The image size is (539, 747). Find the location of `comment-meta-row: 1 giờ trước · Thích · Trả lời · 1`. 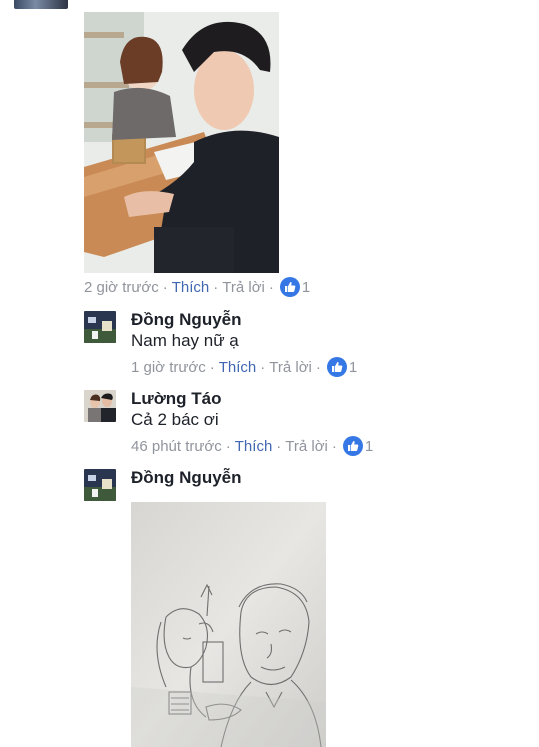

comment-meta-row: 1 giờ trước · Thích · Trả lời · 1 is located at coordinates (244, 367).